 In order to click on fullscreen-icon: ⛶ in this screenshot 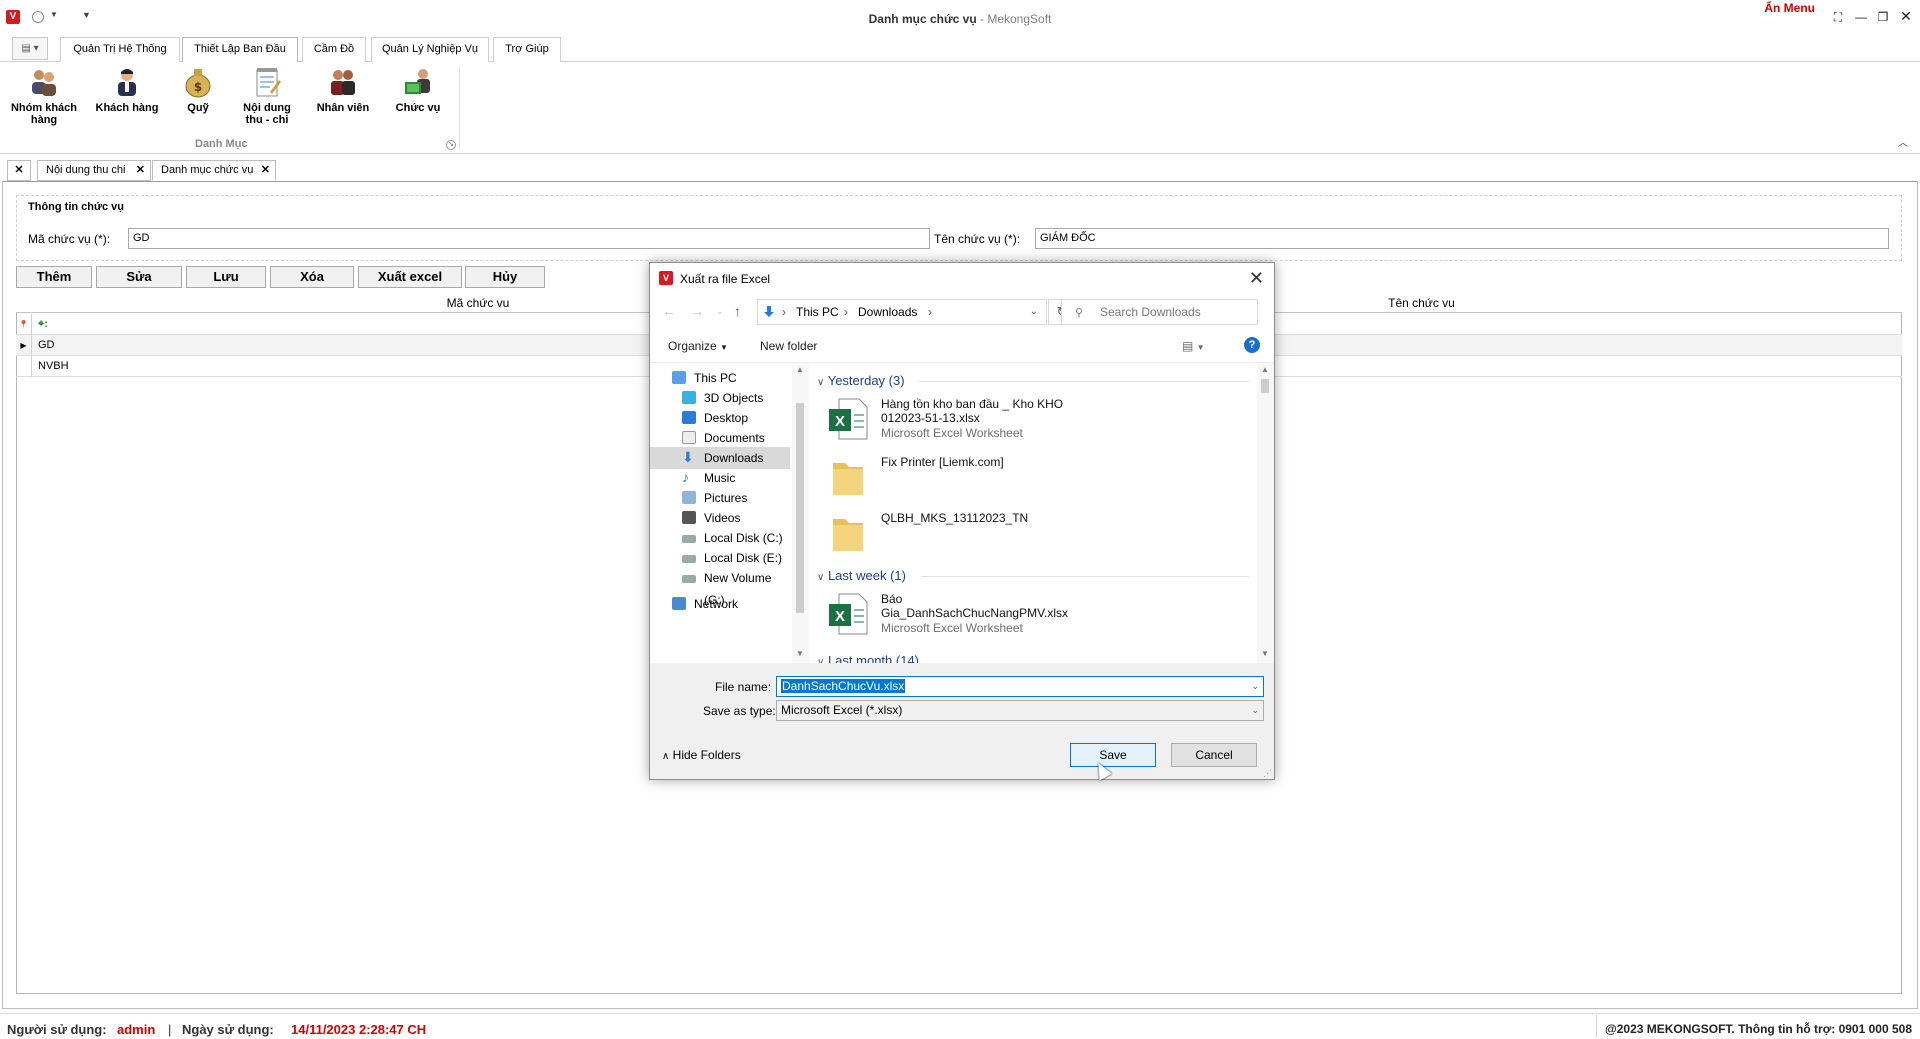, I will do `click(1838, 17)`.